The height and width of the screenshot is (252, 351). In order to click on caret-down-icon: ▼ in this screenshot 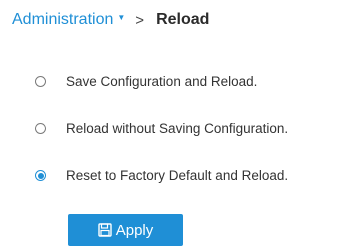, I will do `click(121, 17)`.